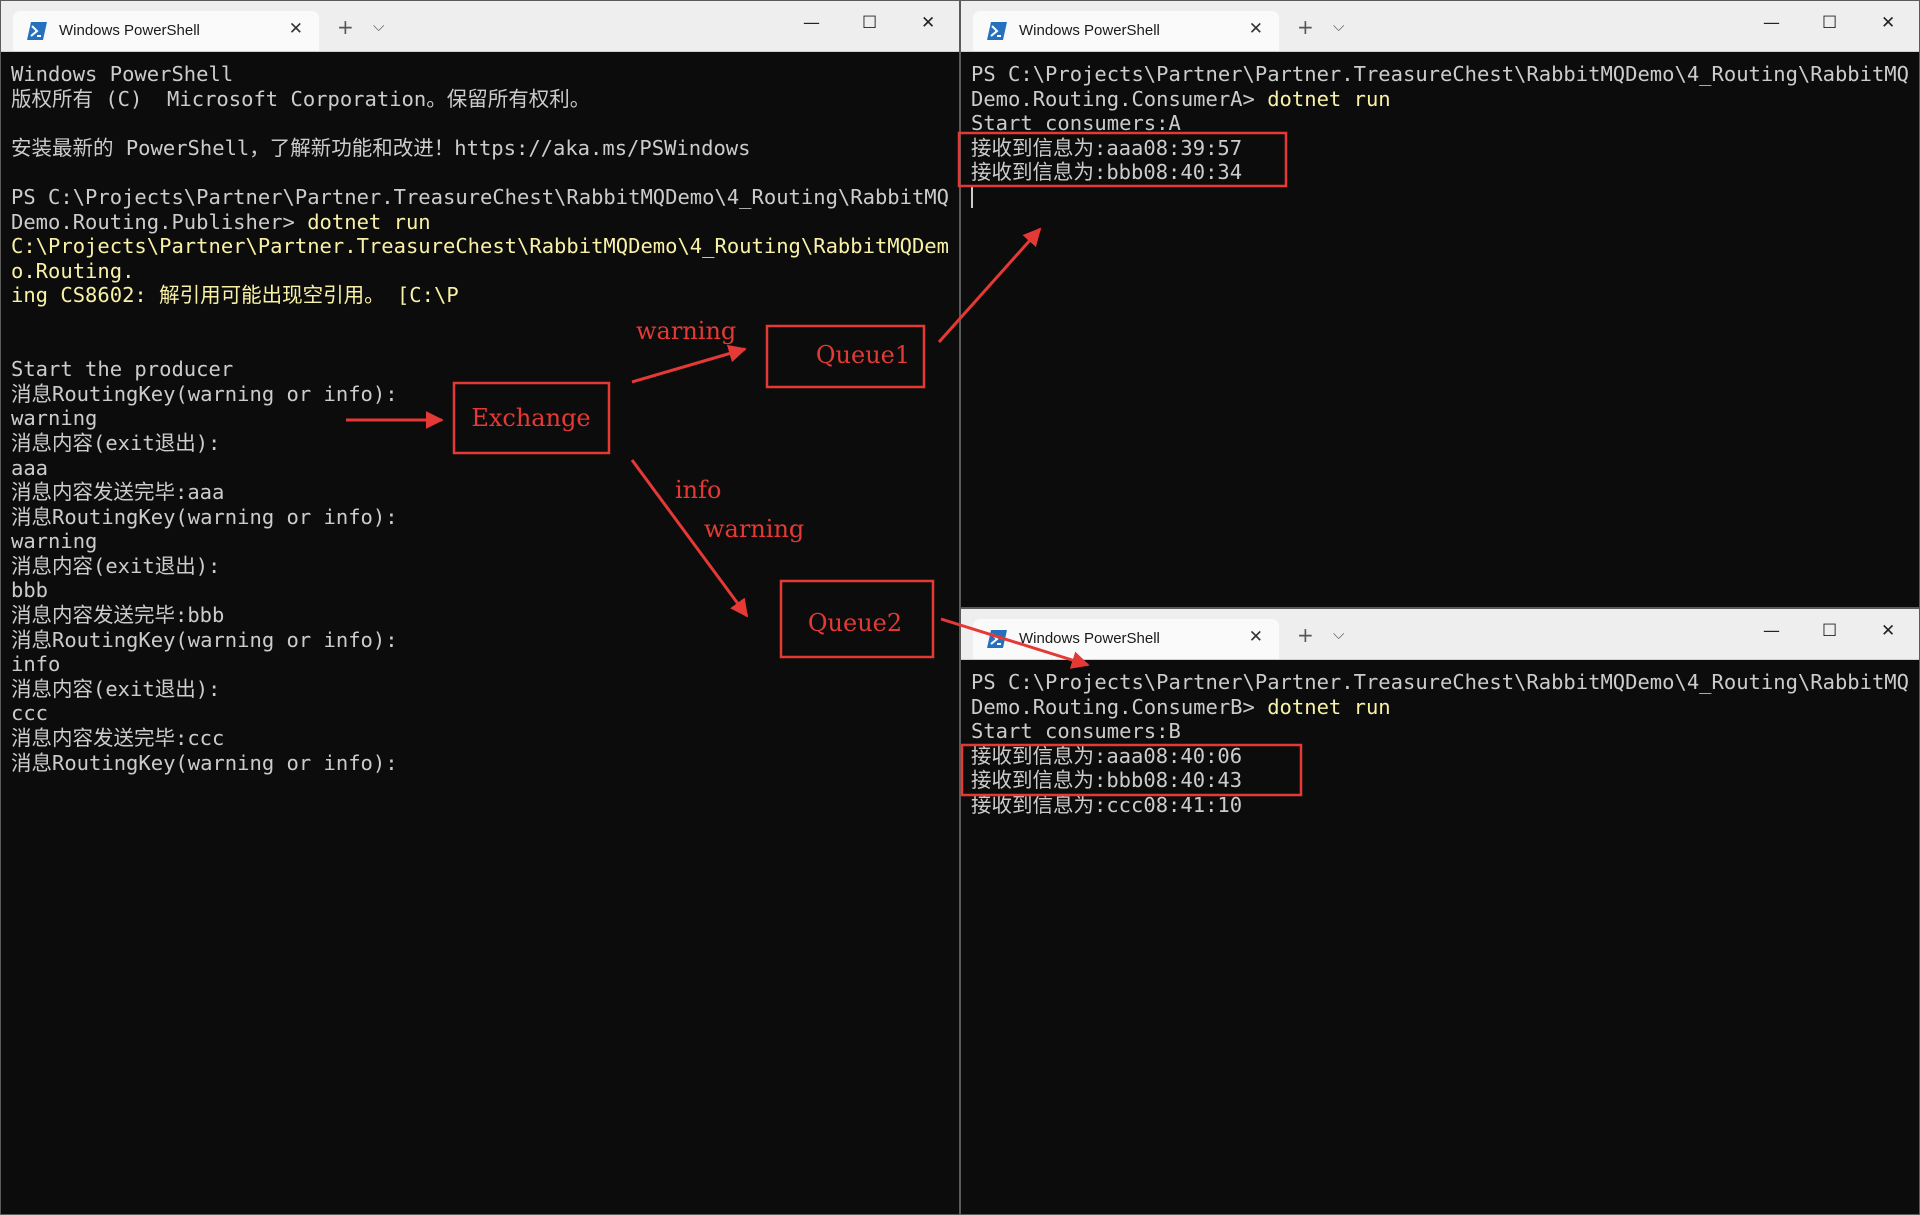  I want to click on text-cursor, so click(972, 196).